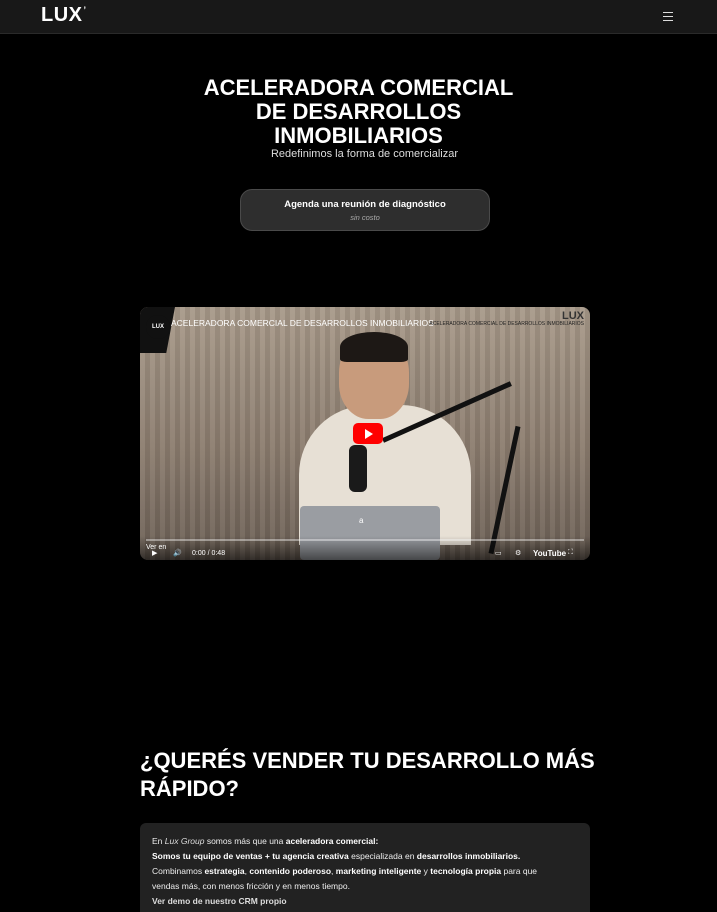 The height and width of the screenshot is (912, 717). Describe the element at coordinates (209, 553) in the screenshot. I see `time-display: 0:00 / 0:48` at that location.